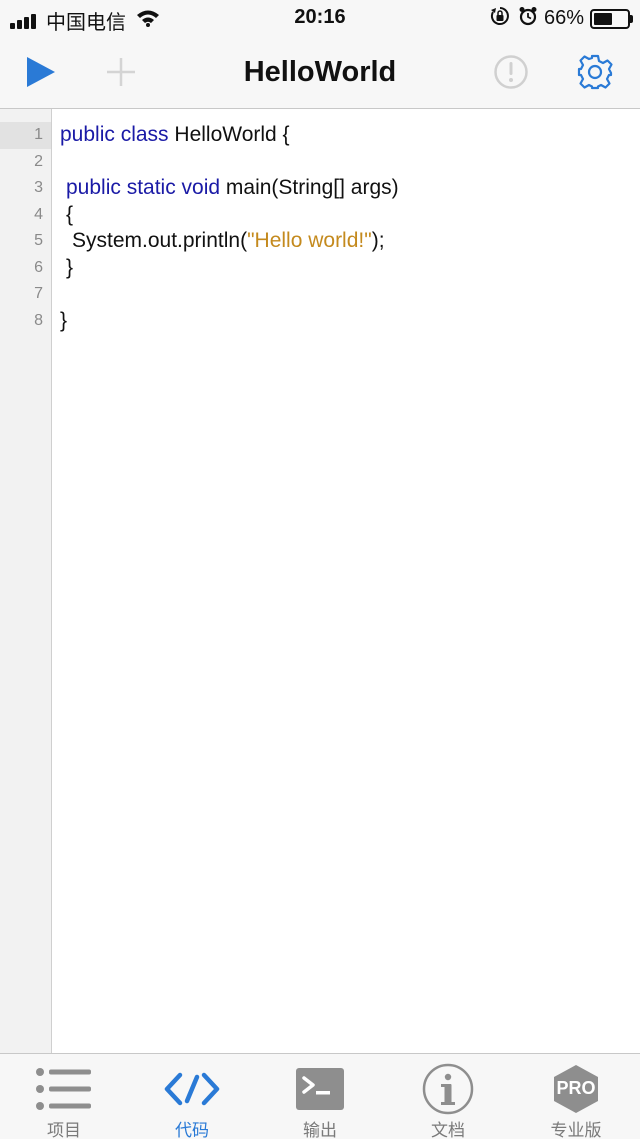 This screenshot has height=1141, width=640. I want to click on battery-icon, so click(611, 18).